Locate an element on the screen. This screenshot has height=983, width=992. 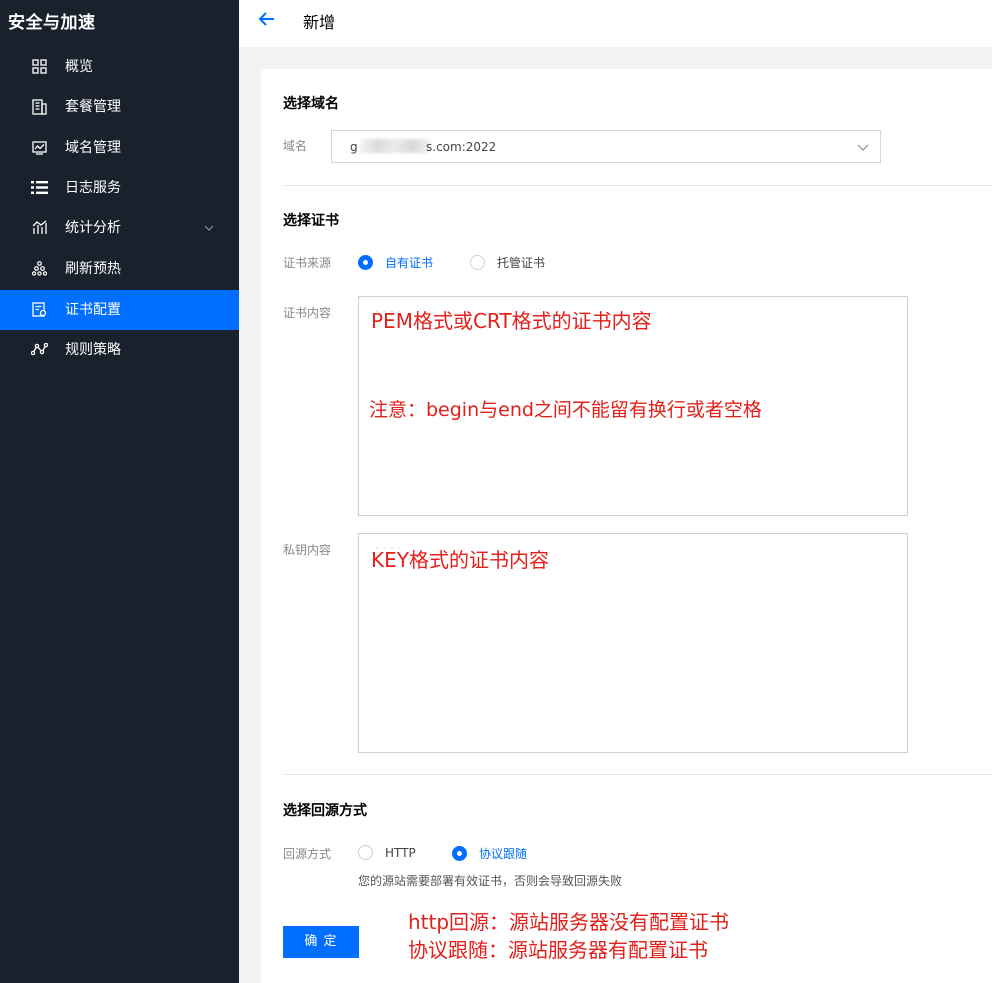
radio-label: 自有证书 is located at coordinates (409, 263).